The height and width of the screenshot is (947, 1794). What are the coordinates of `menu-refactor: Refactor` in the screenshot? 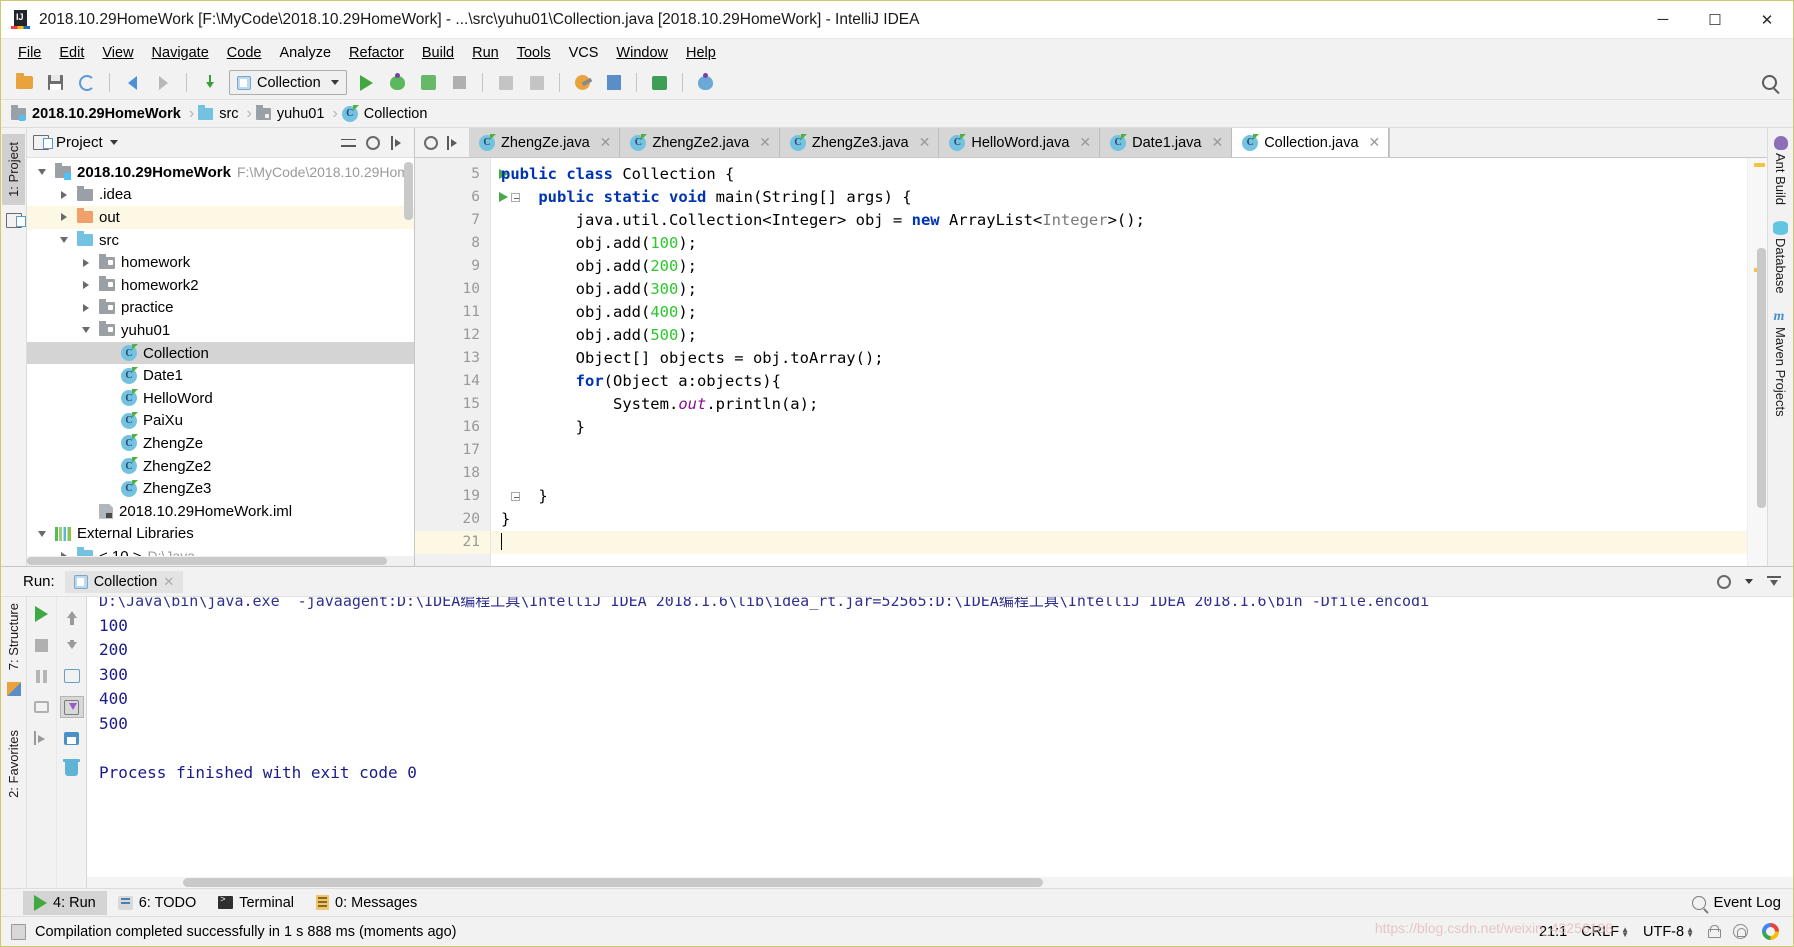 It's located at (376, 53).